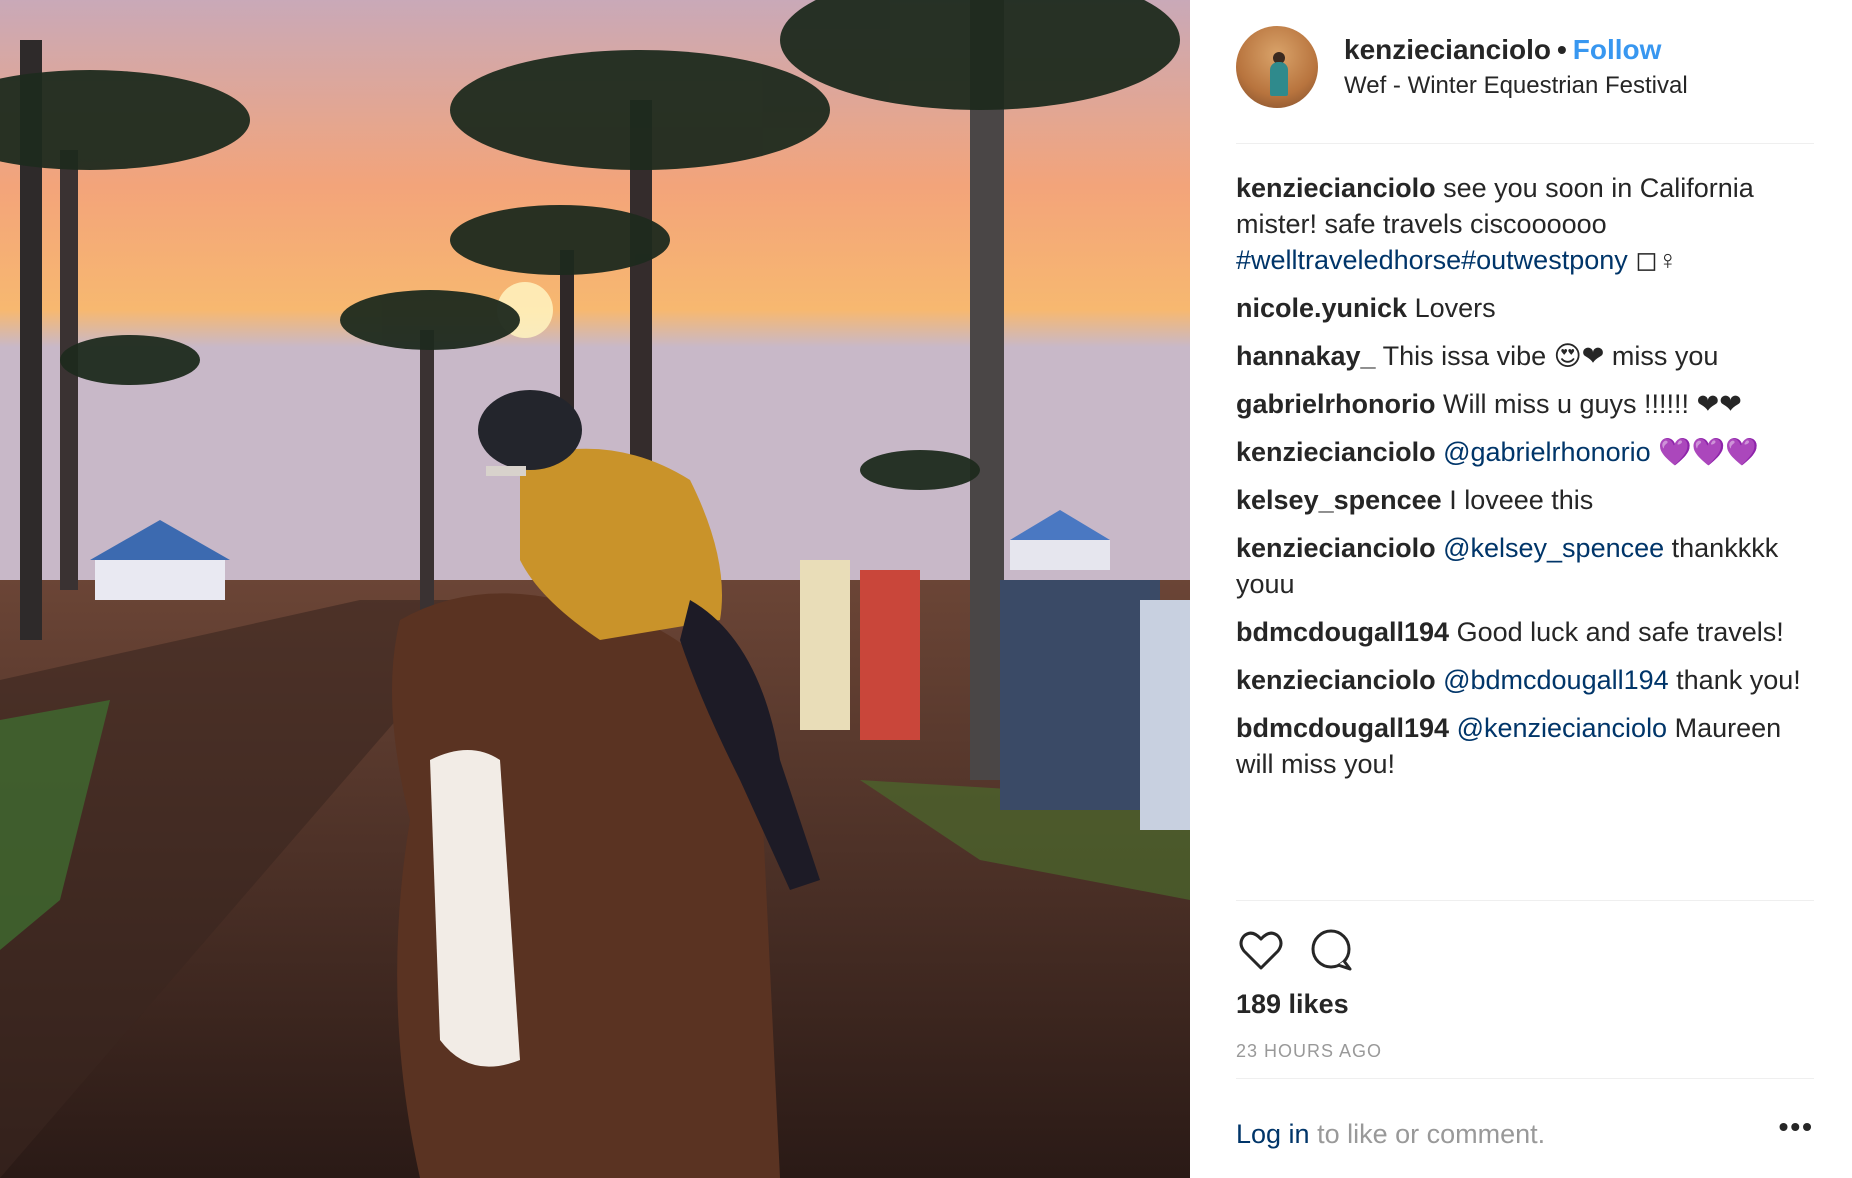 The height and width of the screenshot is (1178, 1852). I want to click on actions-section: 189 likes 23 HOURS AGO, so click(1525, 989).